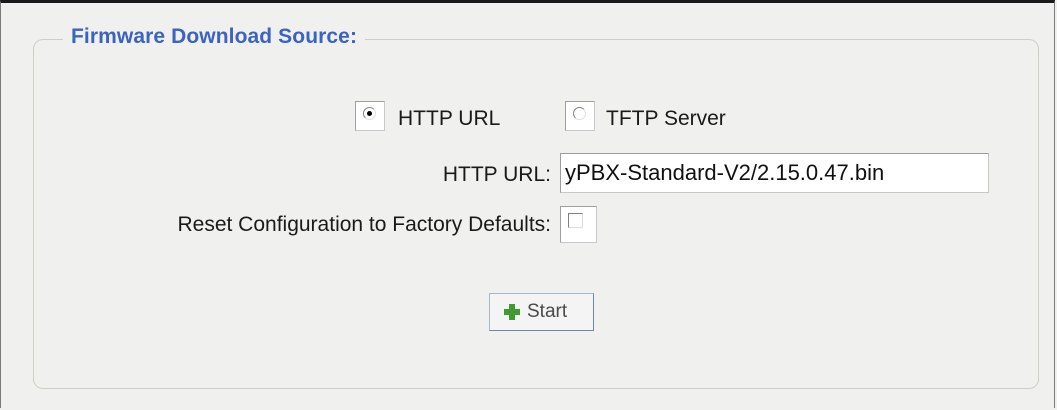 This screenshot has width=1057, height=410. What do you see at coordinates (547, 311) in the screenshot?
I see `start-button-label: Start` at bounding box center [547, 311].